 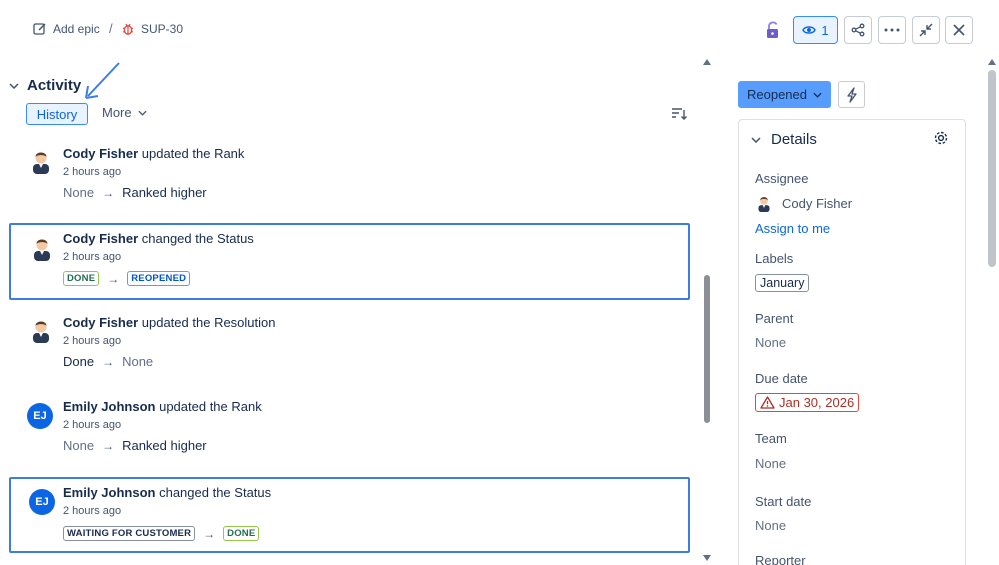 I want to click on ellipsis-icon, so click(x=892, y=30).